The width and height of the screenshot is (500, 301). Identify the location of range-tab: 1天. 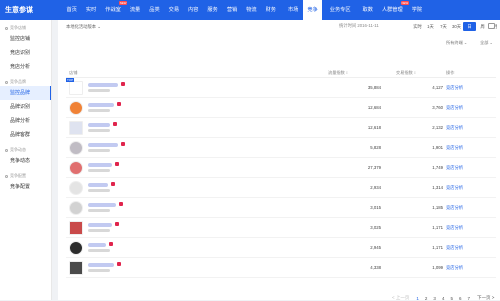
(430, 26).